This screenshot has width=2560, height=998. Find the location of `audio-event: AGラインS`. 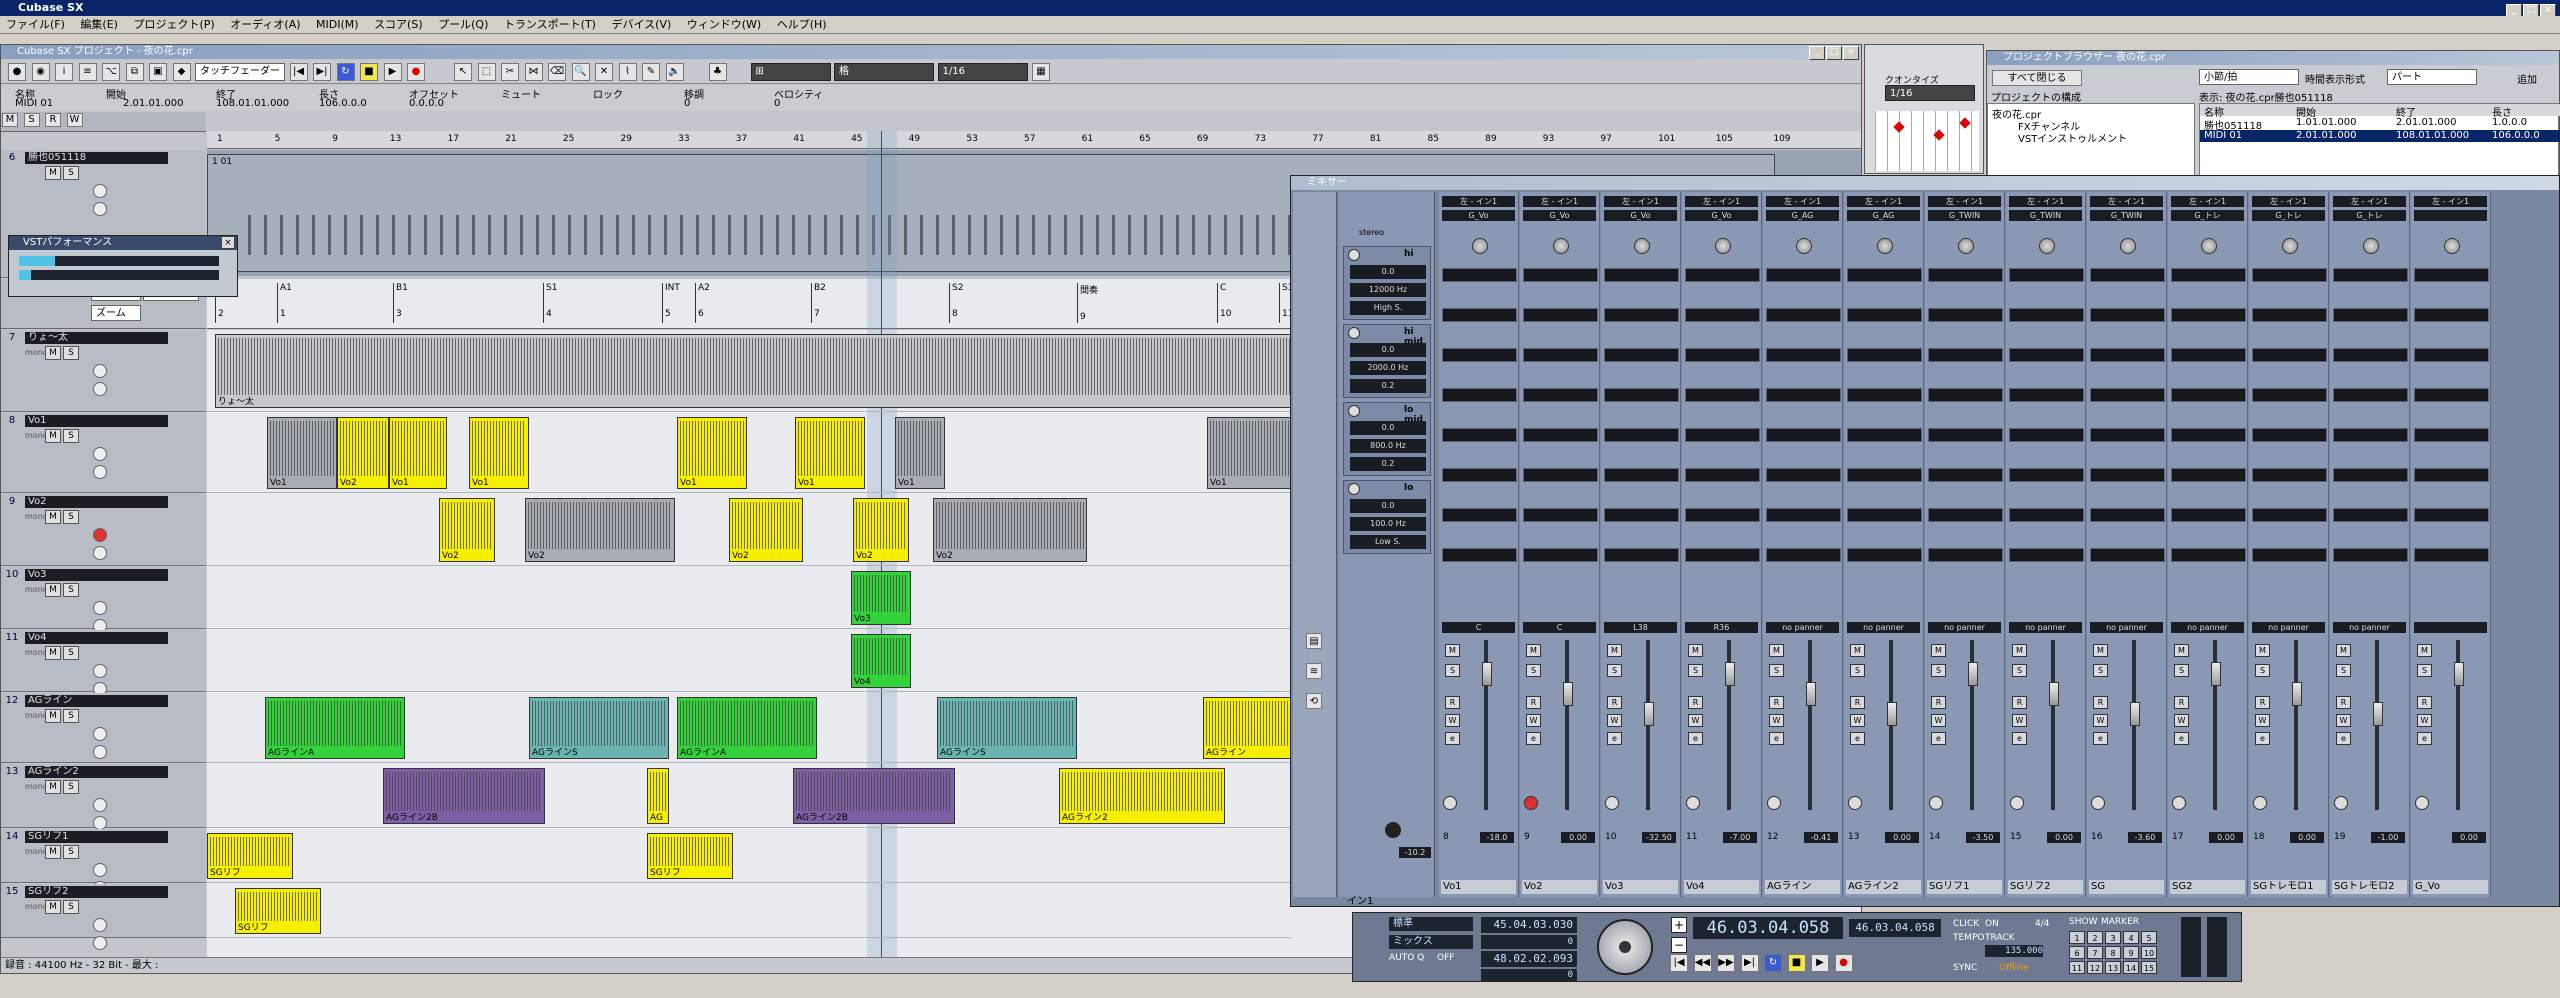

audio-event: AGラインS is located at coordinates (1007, 728).